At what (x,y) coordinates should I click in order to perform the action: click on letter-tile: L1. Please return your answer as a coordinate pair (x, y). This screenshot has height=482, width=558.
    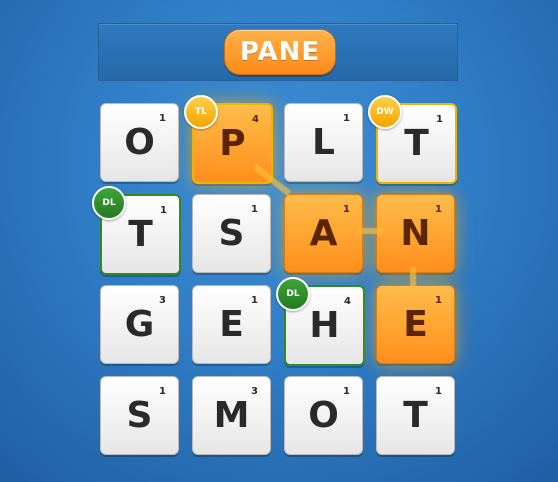
    Looking at the image, I should click on (323, 142).